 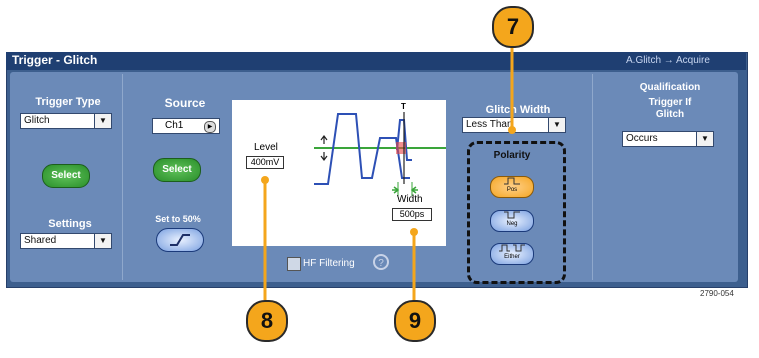 I want to click on figure-number: 2790-054, so click(x=717, y=293).